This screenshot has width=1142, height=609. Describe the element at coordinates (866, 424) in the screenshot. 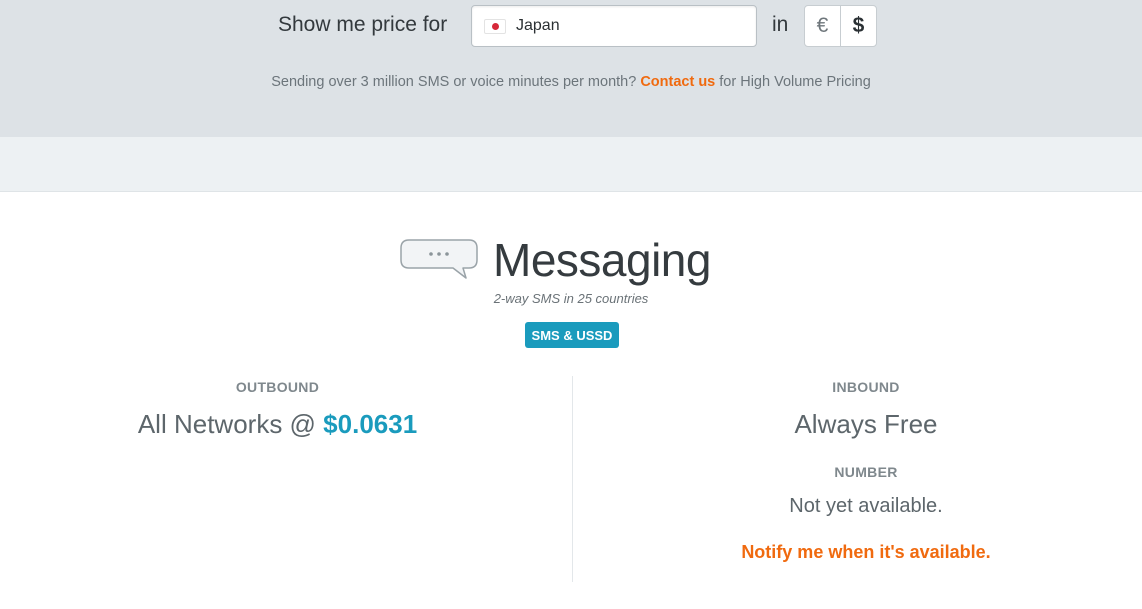

I see `inbound-price: Always Free` at that location.